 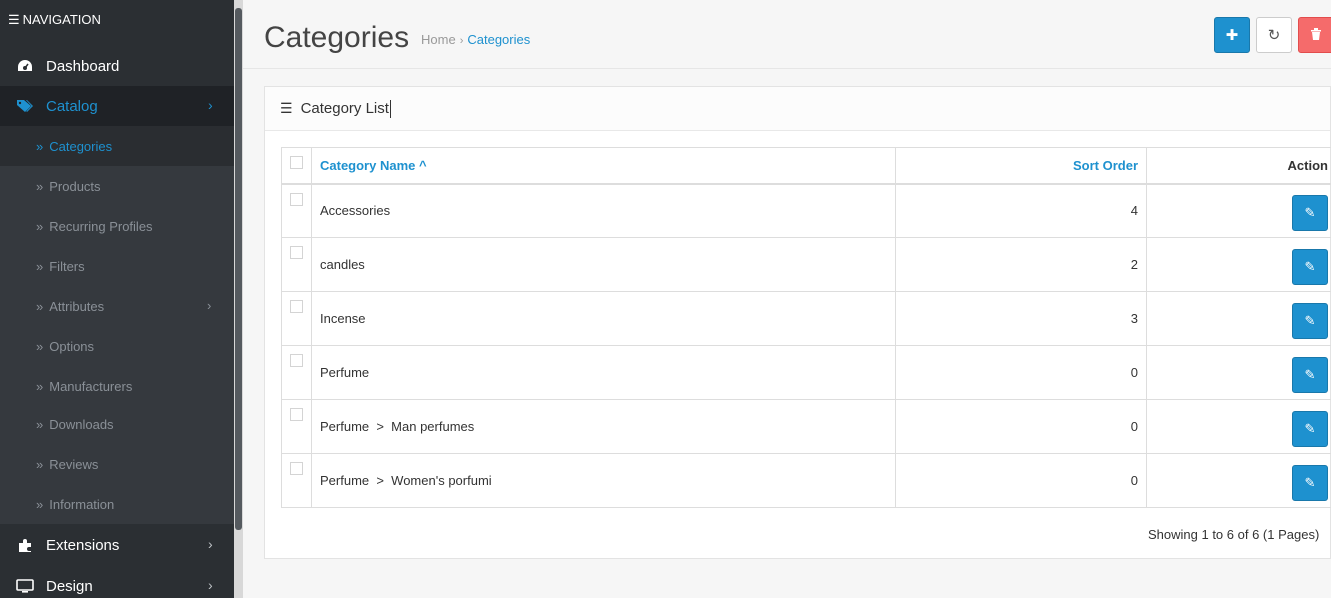 What do you see at coordinates (117, 146) in the screenshot?
I see `sidebar-subitem-categories: » Categories` at bounding box center [117, 146].